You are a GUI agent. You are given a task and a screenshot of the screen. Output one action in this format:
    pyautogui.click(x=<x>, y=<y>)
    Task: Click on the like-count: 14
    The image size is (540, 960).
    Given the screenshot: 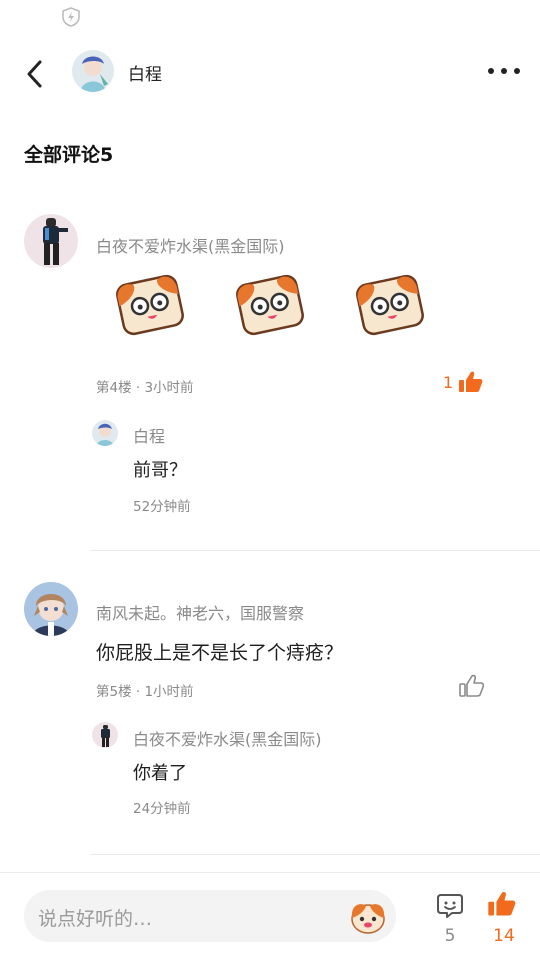 What is the action you would take?
    pyautogui.click(x=504, y=936)
    